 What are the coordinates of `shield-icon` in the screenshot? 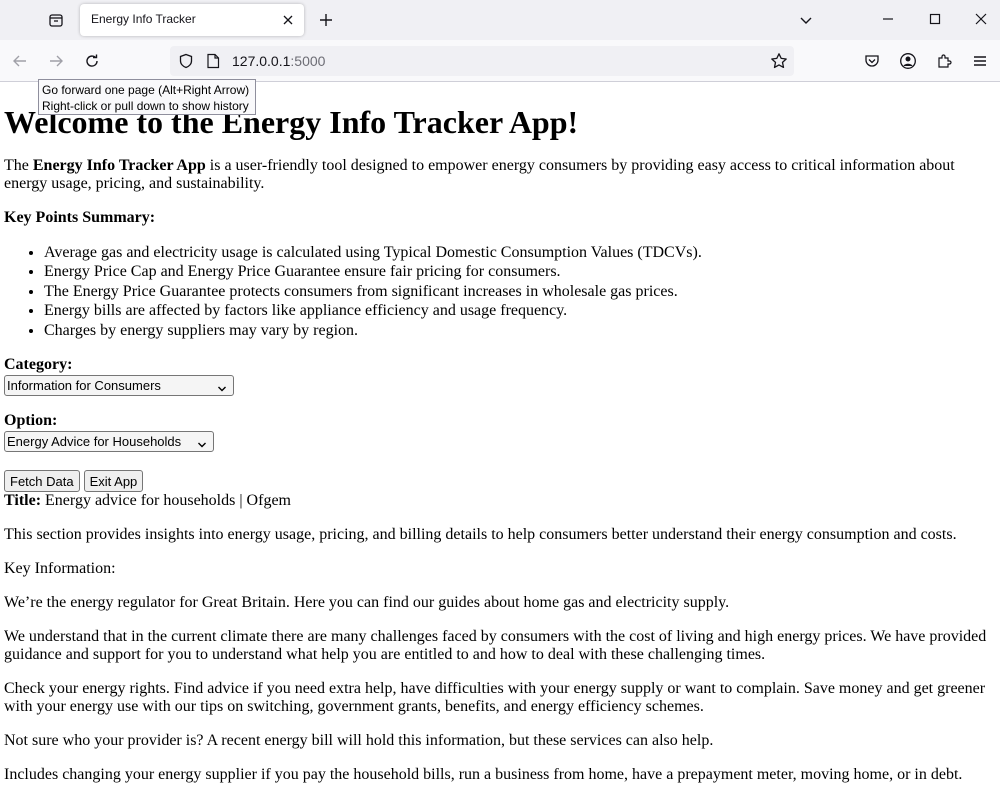 It's located at (186, 63).